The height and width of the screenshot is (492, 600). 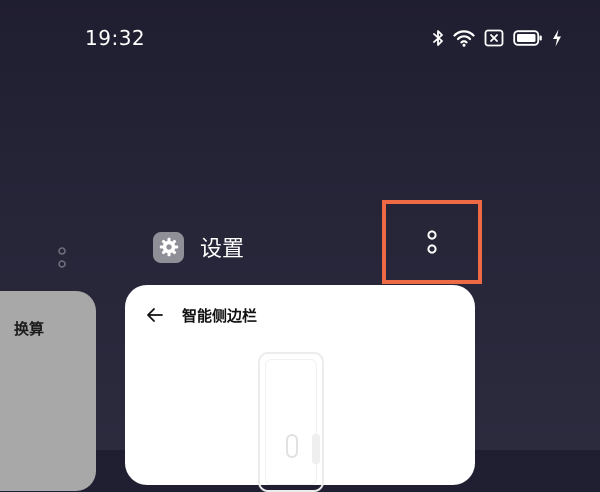 What do you see at coordinates (198, 247) in the screenshot?
I see `app-header: 设置` at bounding box center [198, 247].